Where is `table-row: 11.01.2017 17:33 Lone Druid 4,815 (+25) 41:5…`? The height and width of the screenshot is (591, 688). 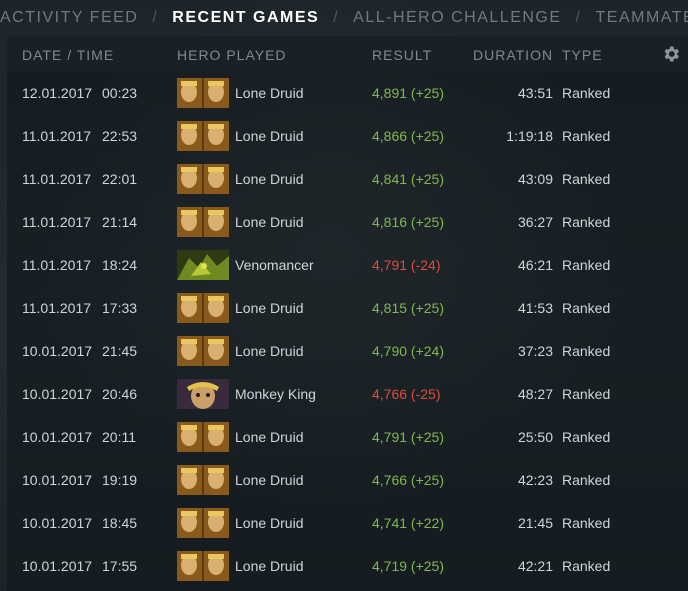 table-row: 11.01.2017 17:33 Lone Druid 4,815 (+25) 41:5… is located at coordinates (347, 308).